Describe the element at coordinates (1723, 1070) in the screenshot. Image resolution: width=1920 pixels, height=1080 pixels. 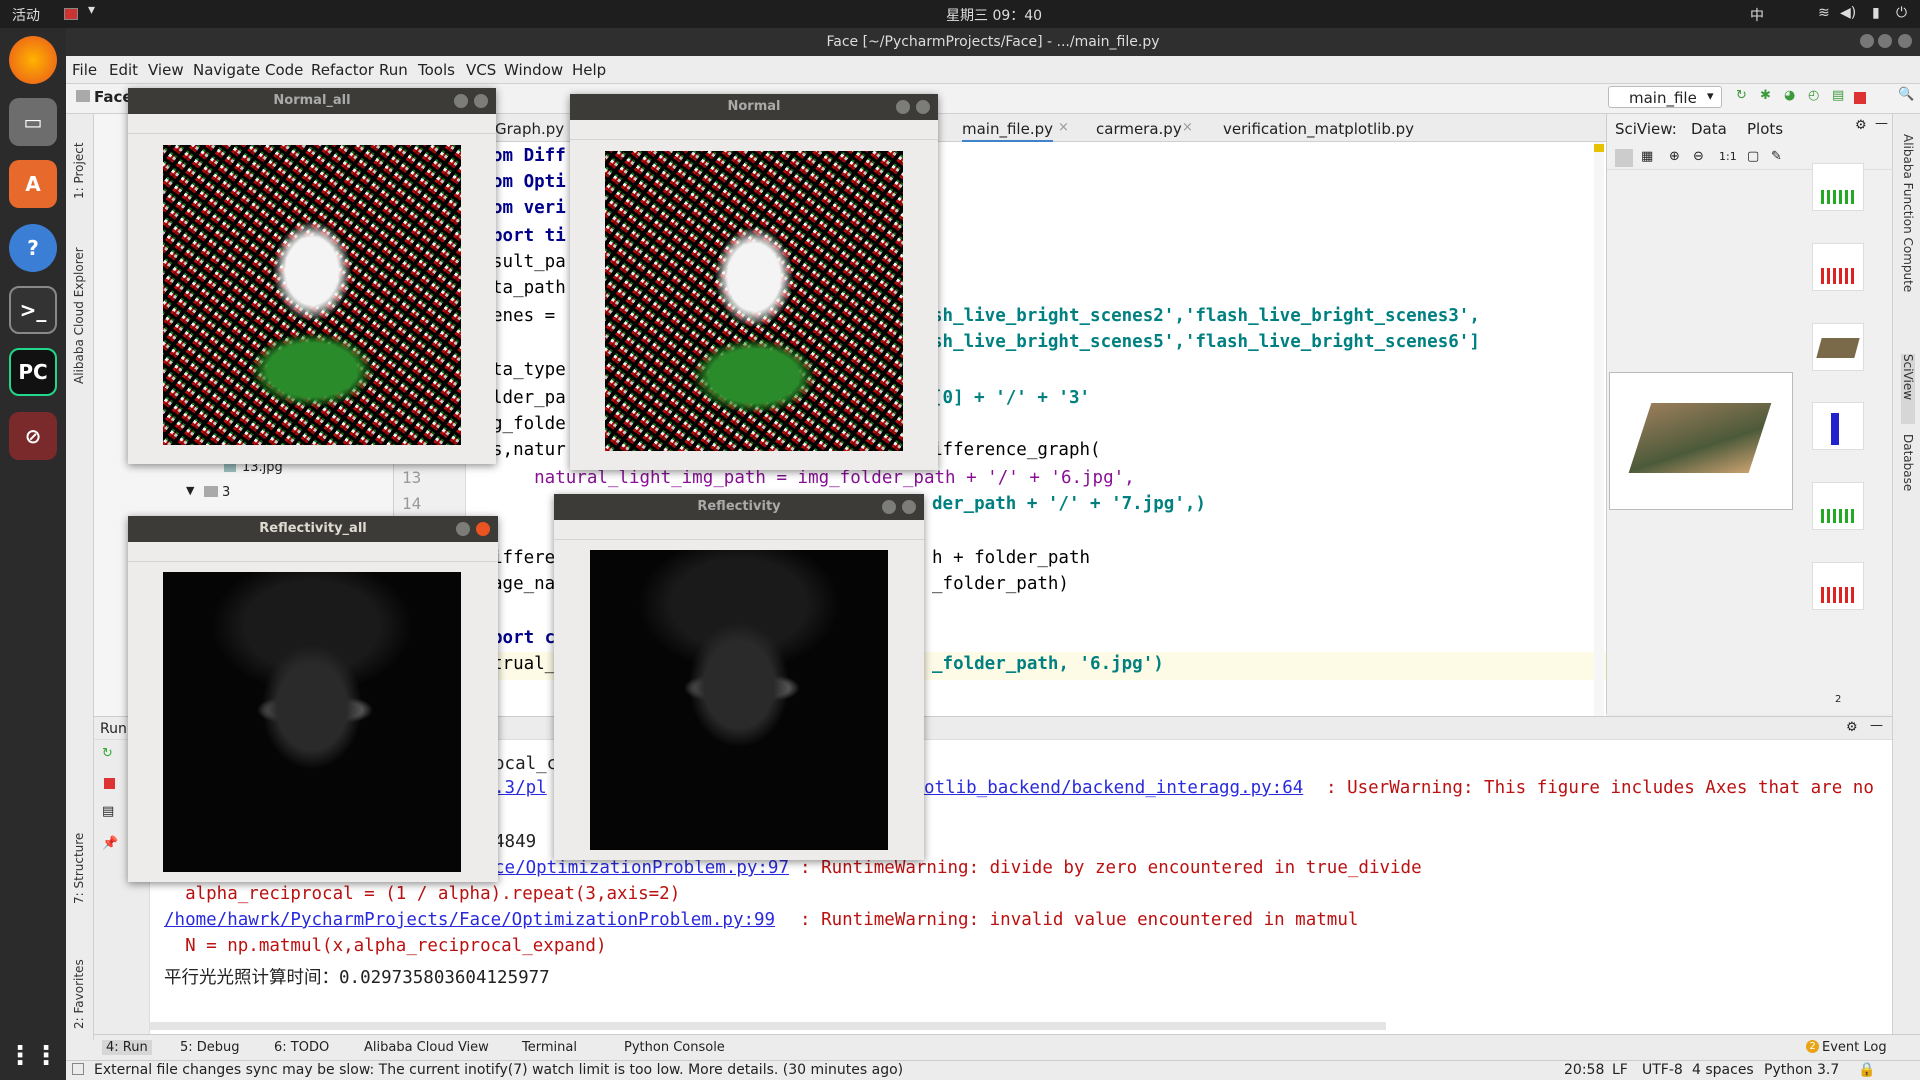
I see `indent-setting: 4 spaces` at that location.